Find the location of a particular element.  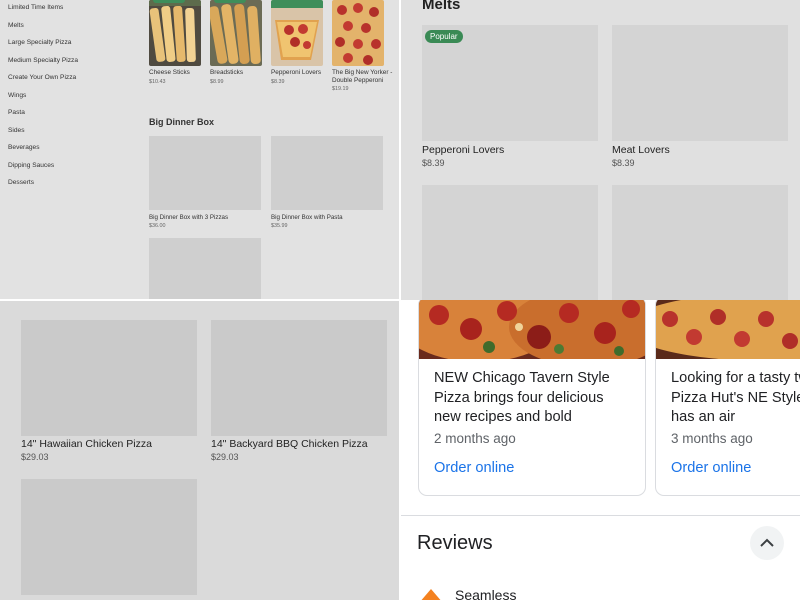

sidebar-item-melts: Melts is located at coordinates (73, 31).